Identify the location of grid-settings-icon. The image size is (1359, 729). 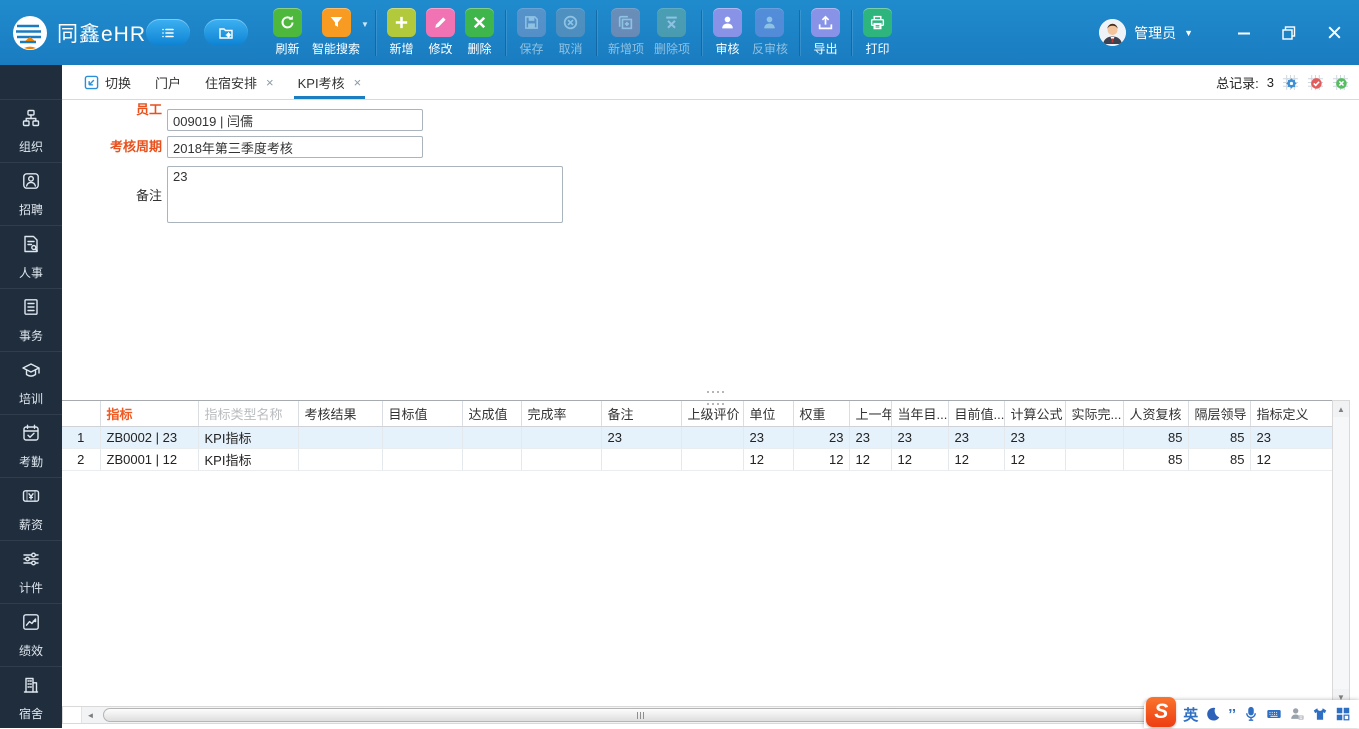
(1290, 82).